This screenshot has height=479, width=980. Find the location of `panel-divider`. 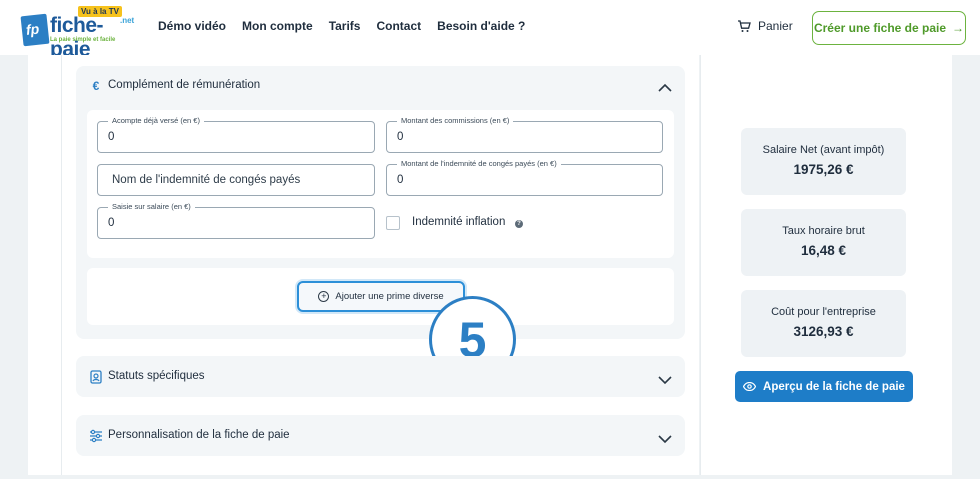

panel-divider is located at coordinates (61, 265).